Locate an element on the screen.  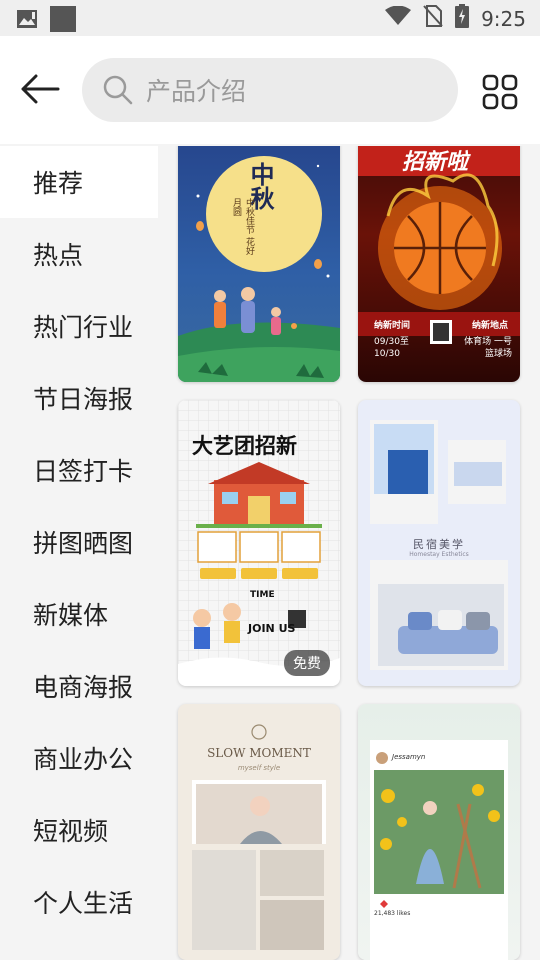
battery-icon is located at coordinates (462, 18).